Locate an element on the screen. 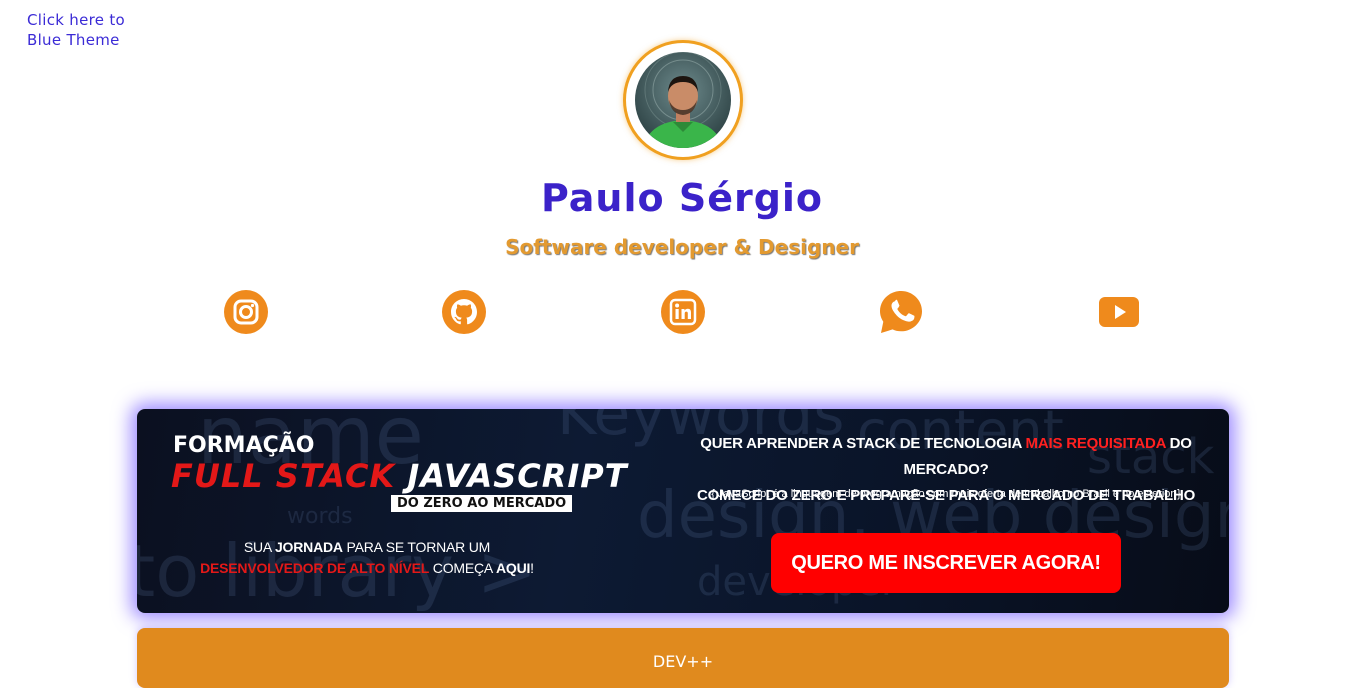  course-tagline: DO ZERO AO MERCADO is located at coordinates (482, 503).